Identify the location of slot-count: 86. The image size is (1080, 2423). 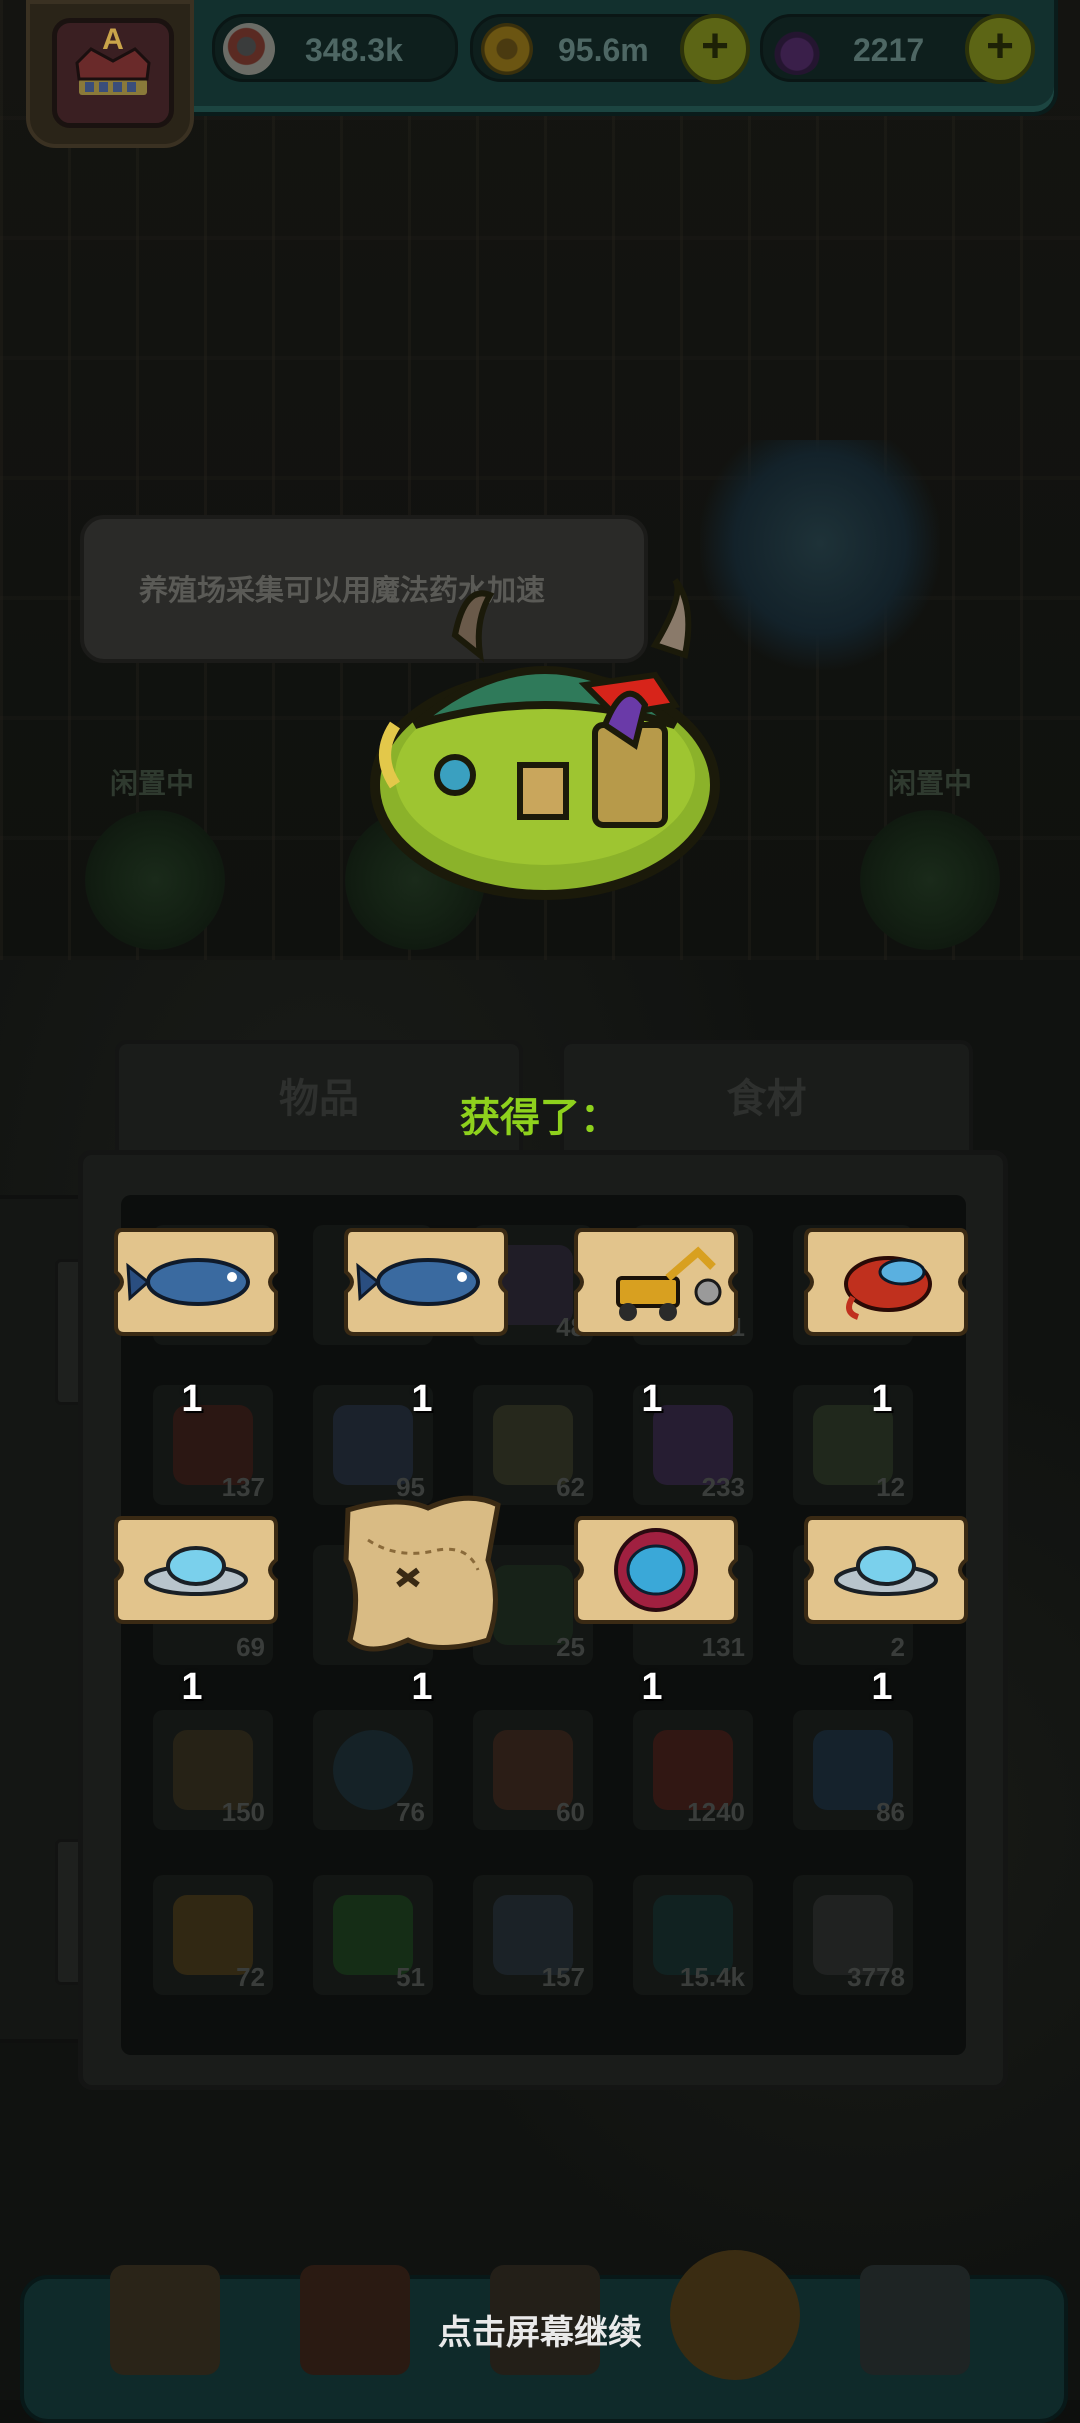
(890, 1812).